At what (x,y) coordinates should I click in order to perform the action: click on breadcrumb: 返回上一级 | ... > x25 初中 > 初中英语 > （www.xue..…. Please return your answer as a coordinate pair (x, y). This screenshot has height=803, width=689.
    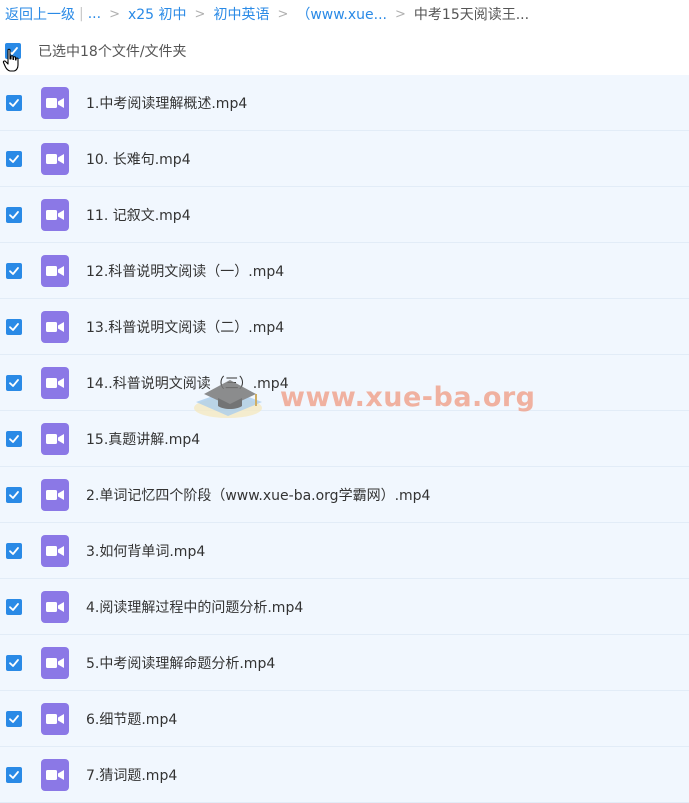
    Looking at the image, I should click on (344, 14).